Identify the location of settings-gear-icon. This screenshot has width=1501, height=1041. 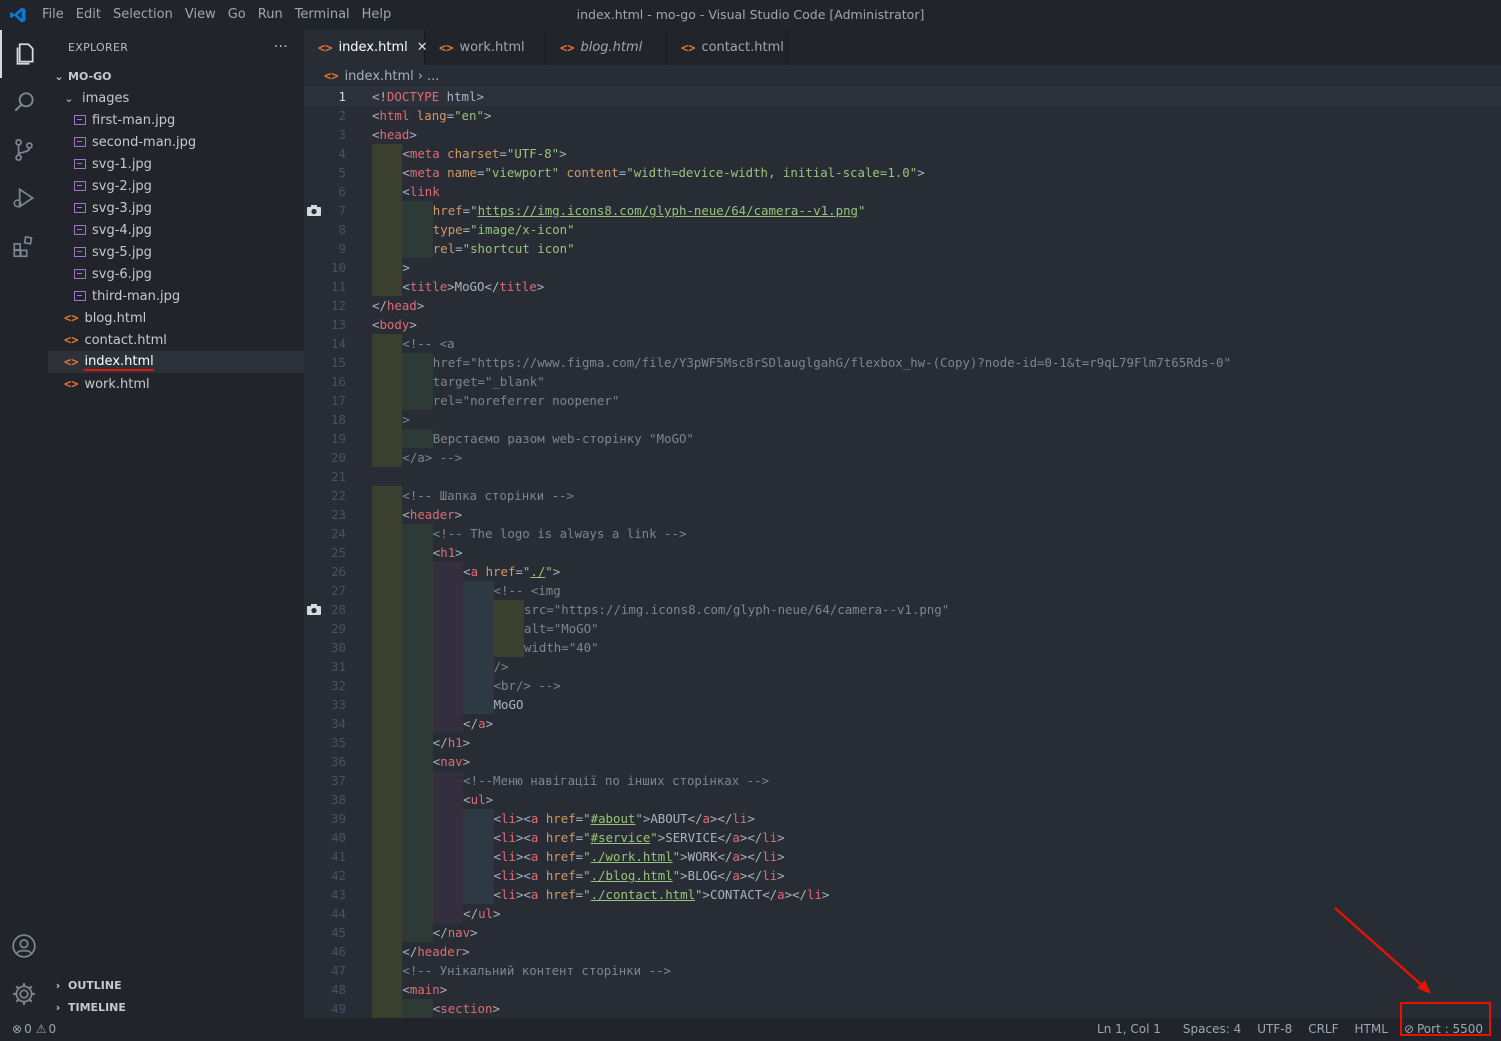
(24, 994).